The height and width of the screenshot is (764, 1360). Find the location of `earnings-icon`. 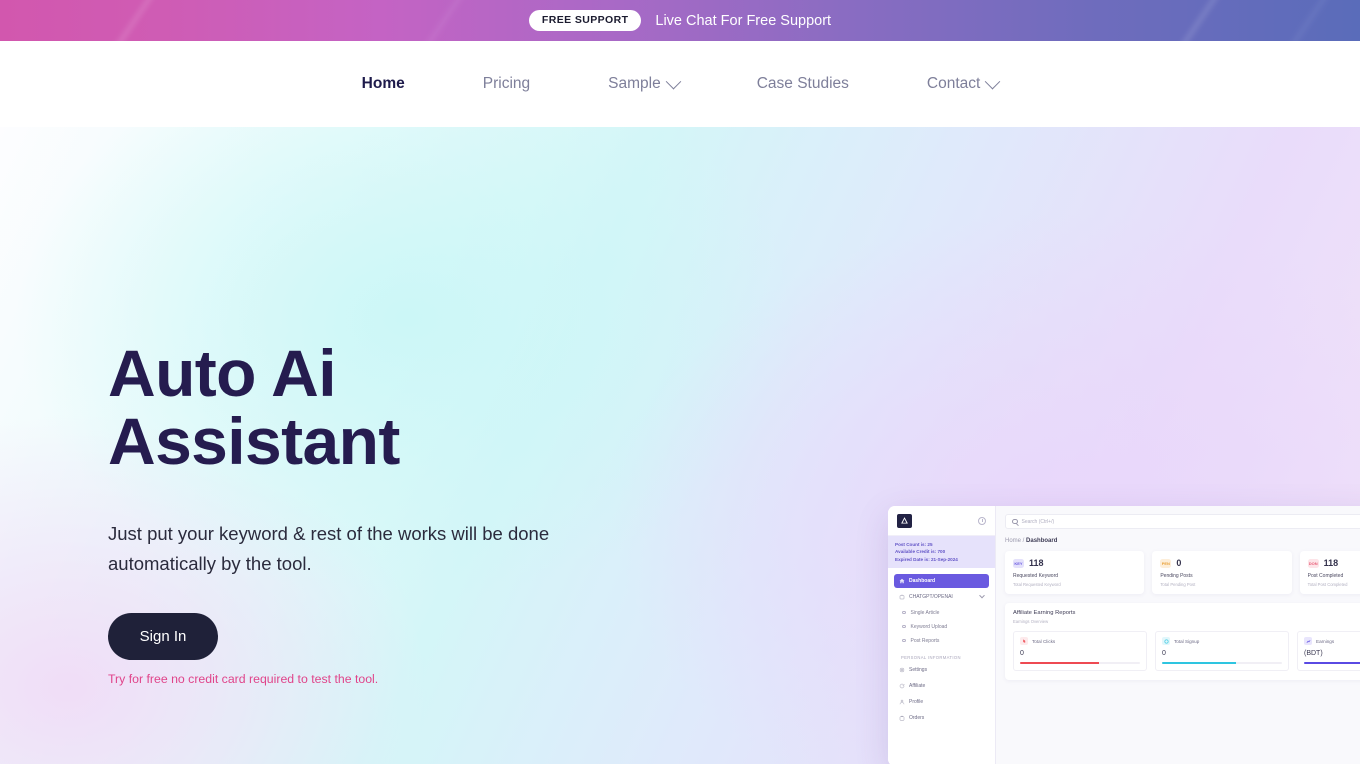

earnings-icon is located at coordinates (1308, 641).